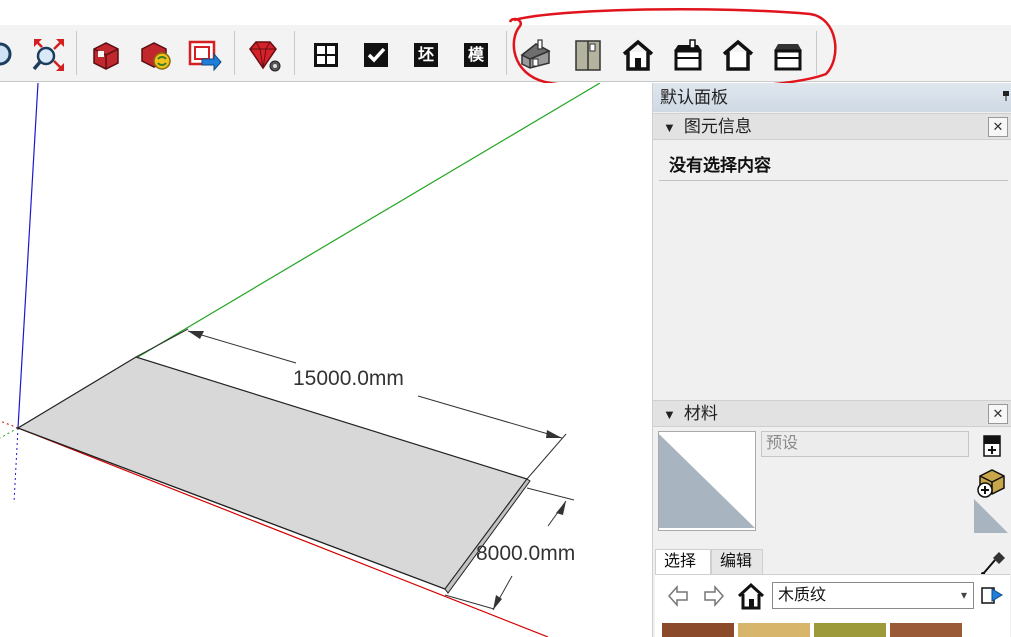 The width and height of the screenshot is (1011, 637). I want to click on zoom-extents-button, so click(48, 55).